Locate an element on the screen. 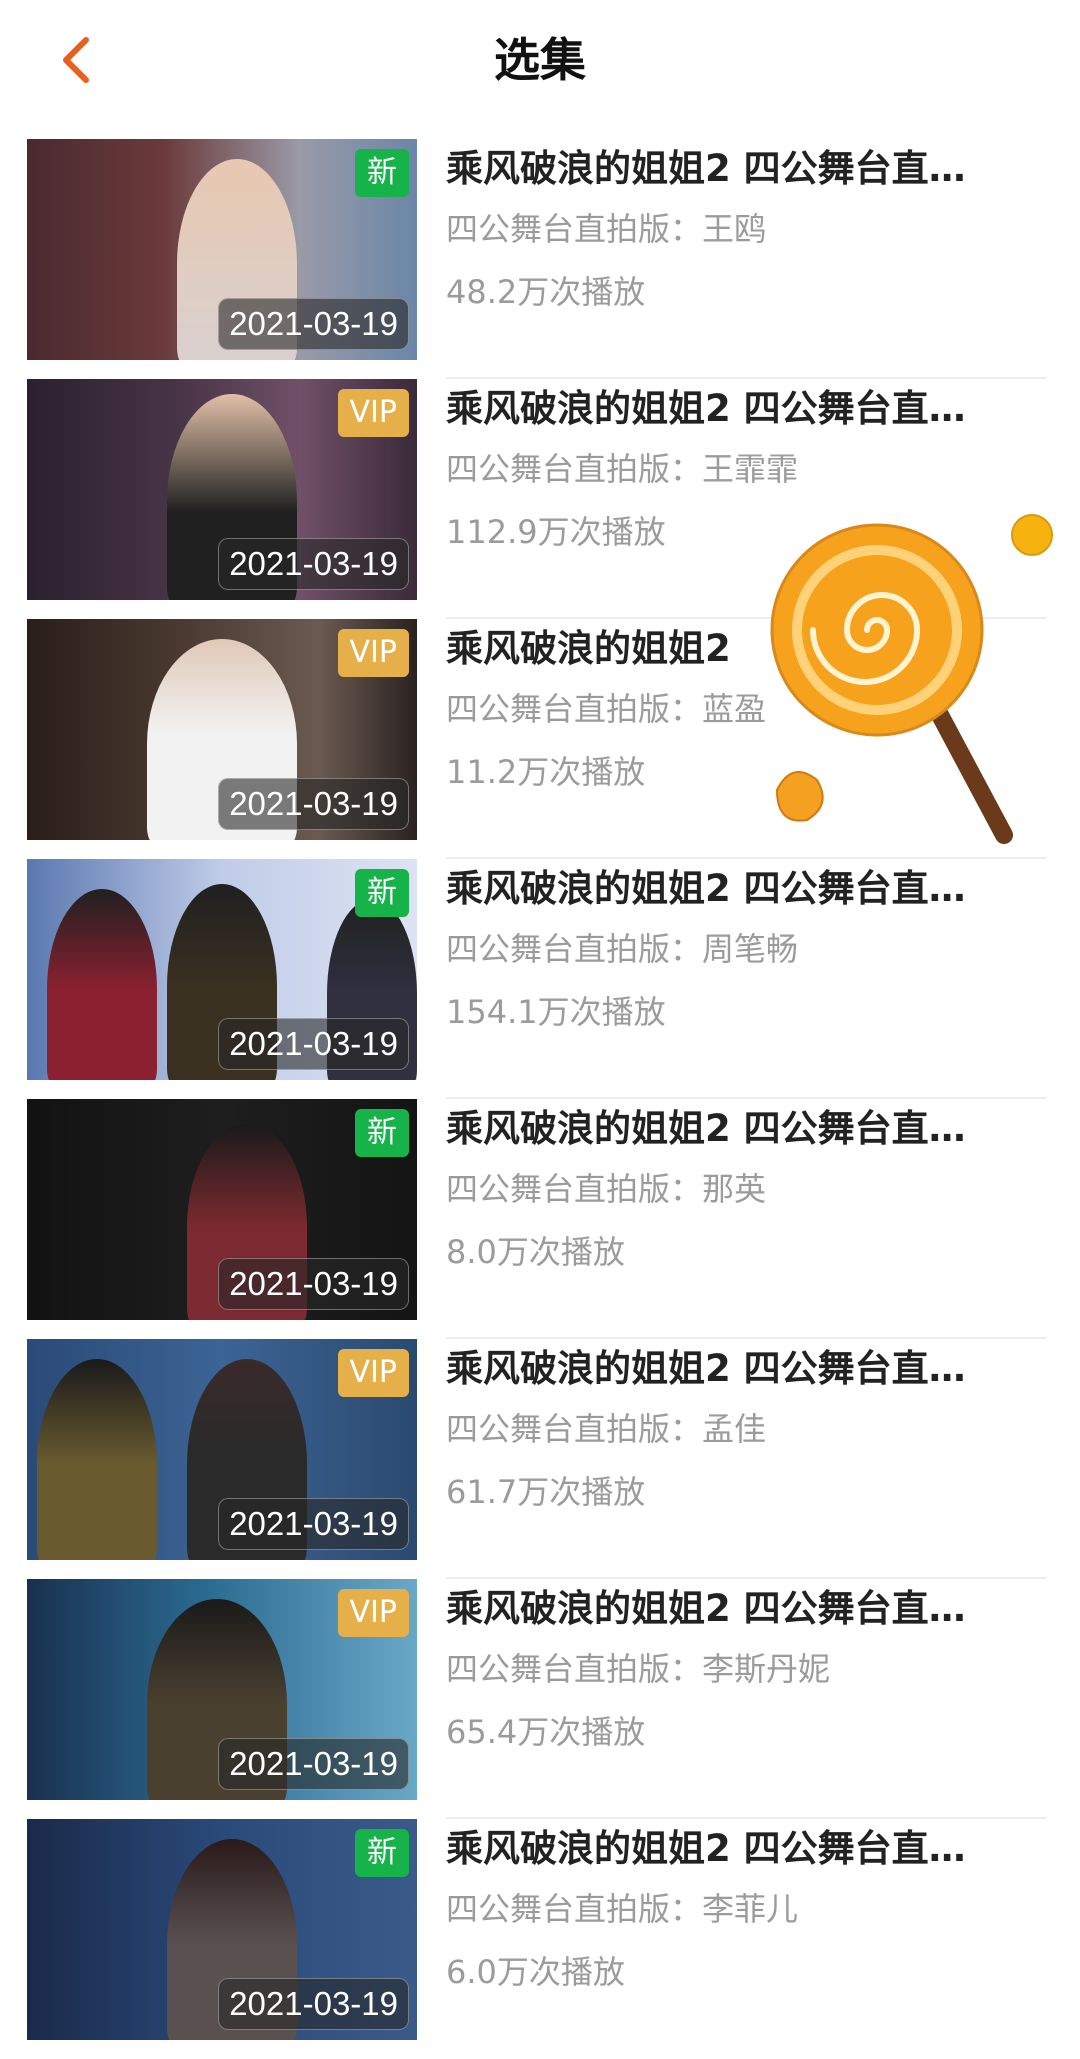  episode-info: 乘风破浪的姐姐2 四公舞台直… 四公舞台直拍版：李斯丹妮 65.4万次播放 is located at coordinates (746, 1666).